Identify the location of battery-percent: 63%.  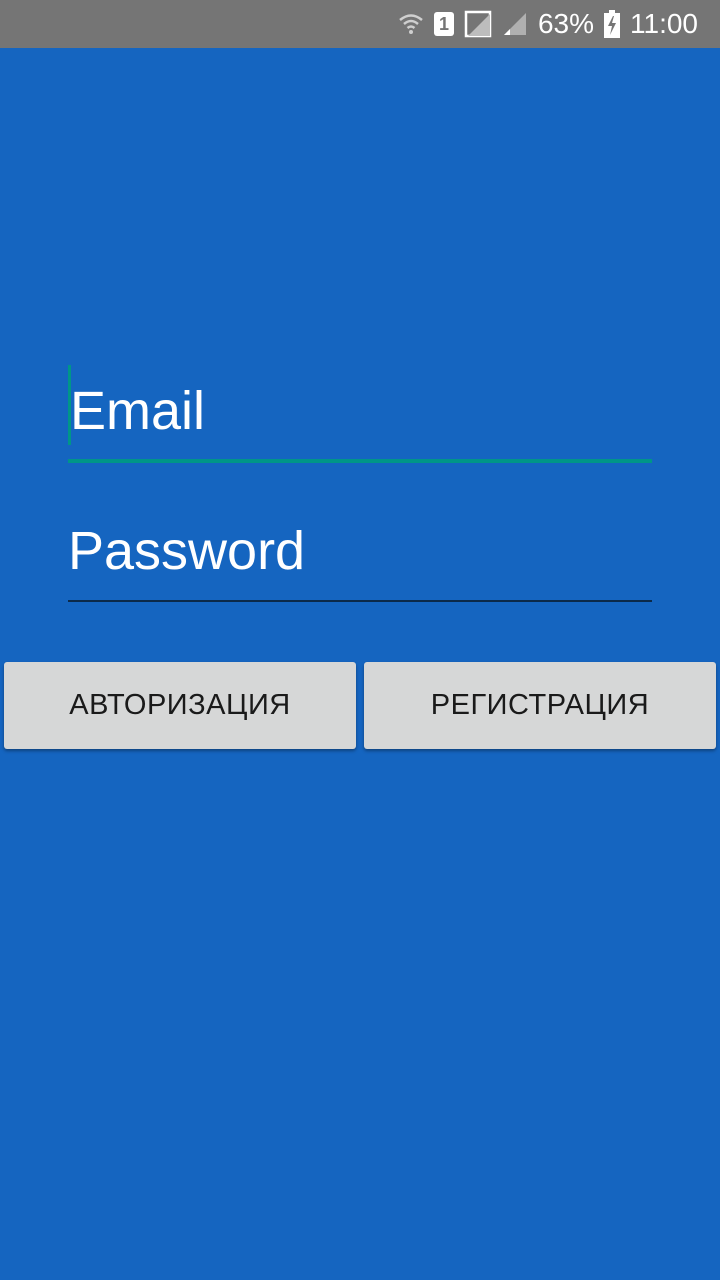
(565, 23).